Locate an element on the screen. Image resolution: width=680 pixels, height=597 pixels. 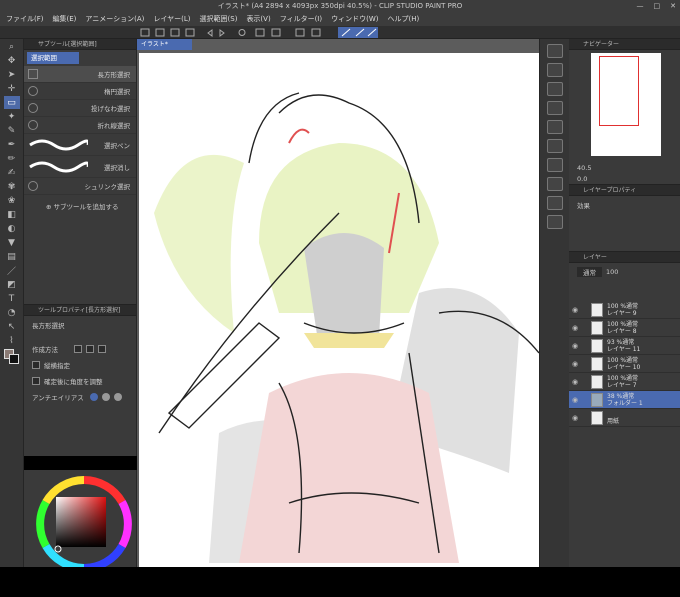
pencil-tool-icon: ✏ is located at coordinates (12, 158).